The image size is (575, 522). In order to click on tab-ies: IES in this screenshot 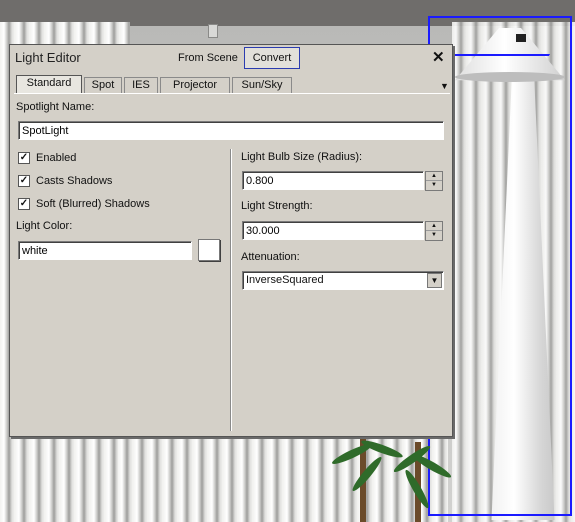, I will do `click(141, 85)`.